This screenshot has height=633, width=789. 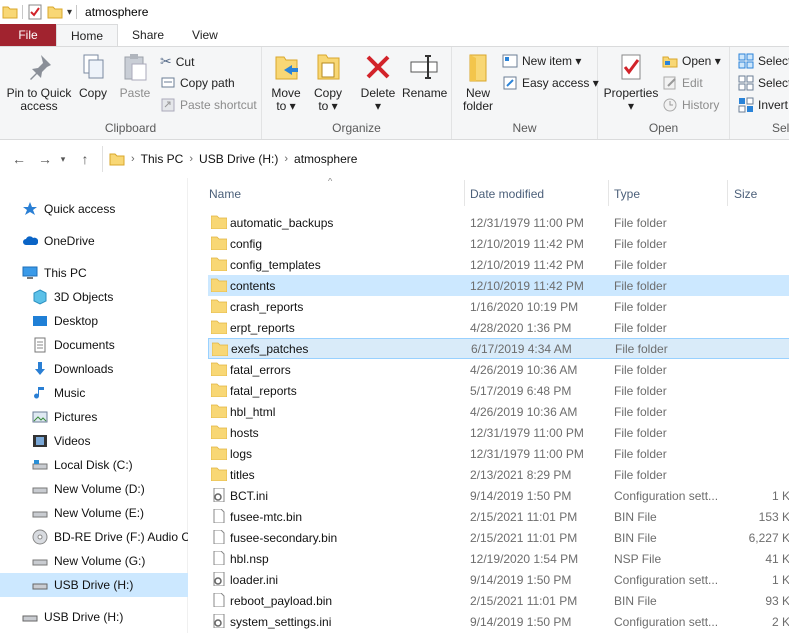 What do you see at coordinates (94, 585) in the screenshot?
I see `sidebar-item-usb-drive-h: USB Drive (H:)` at bounding box center [94, 585].